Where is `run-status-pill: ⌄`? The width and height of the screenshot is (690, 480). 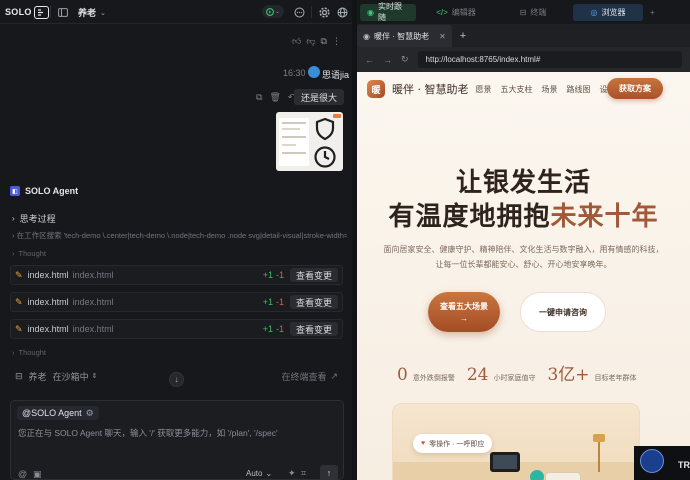
run-status-pill: ⌄ is located at coordinates (273, 11).